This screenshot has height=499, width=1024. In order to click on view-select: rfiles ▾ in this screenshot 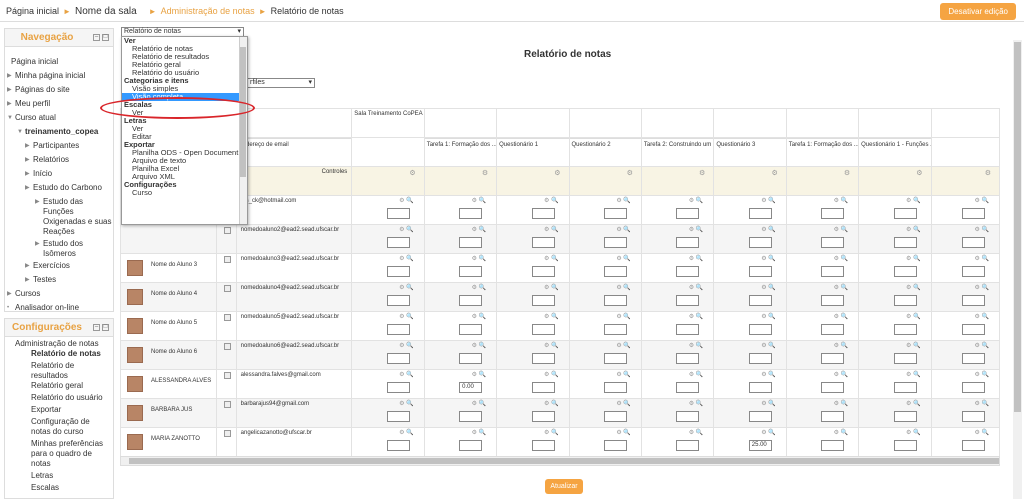, I will do `click(281, 83)`.